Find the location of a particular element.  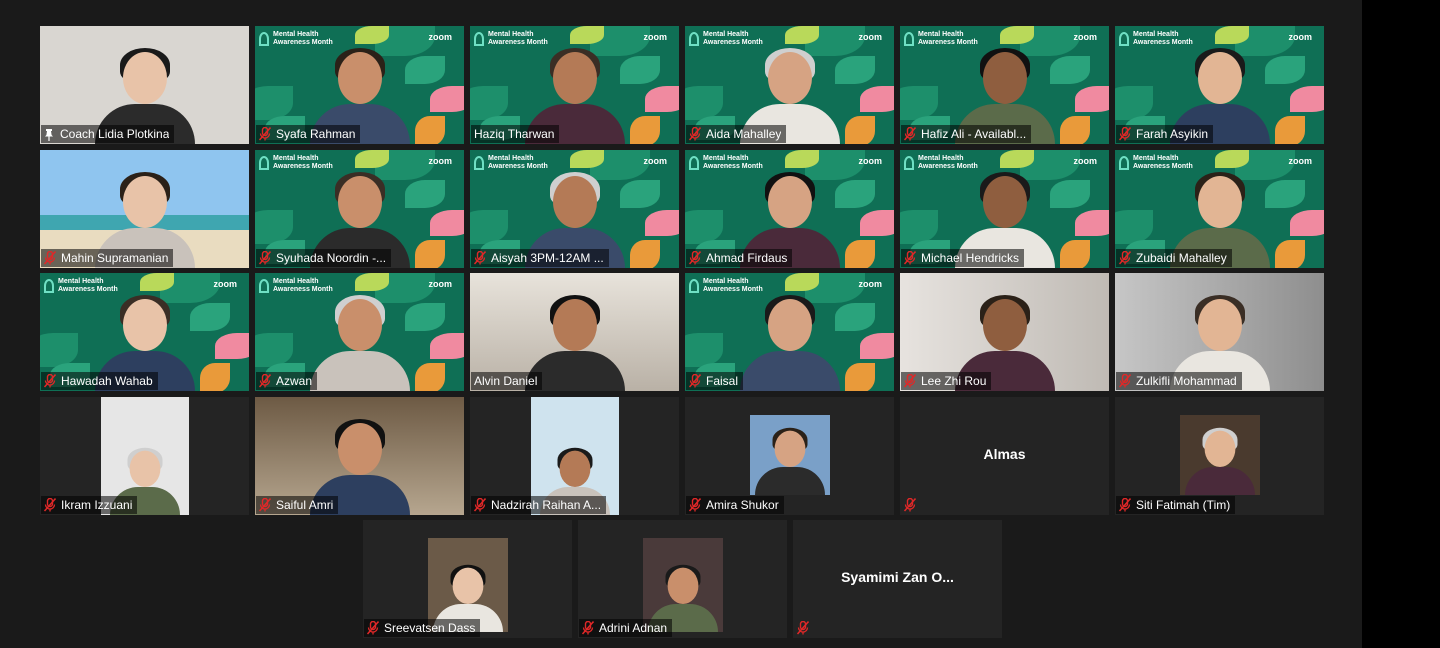

participant-tile: Saiful Amri is located at coordinates (359, 456).